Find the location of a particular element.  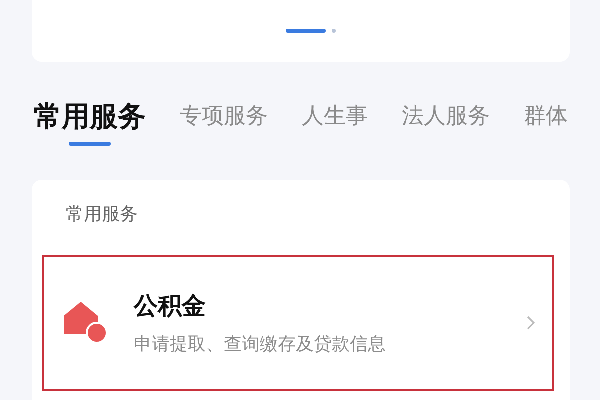

category-tab: 专项服务 is located at coordinates (224, 123).